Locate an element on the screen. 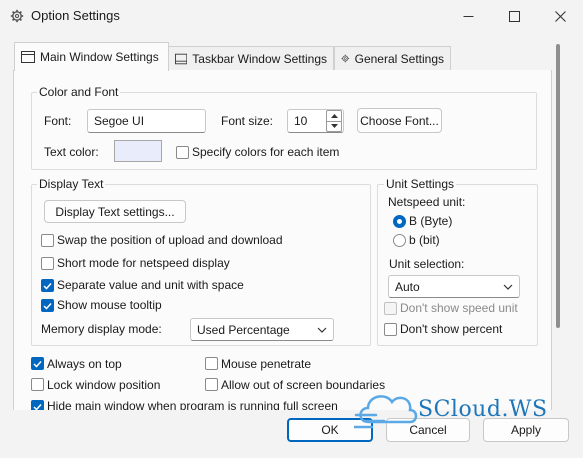 Image resolution: width=583 pixels, height=458 pixels. close-icon is located at coordinates (560, 16).